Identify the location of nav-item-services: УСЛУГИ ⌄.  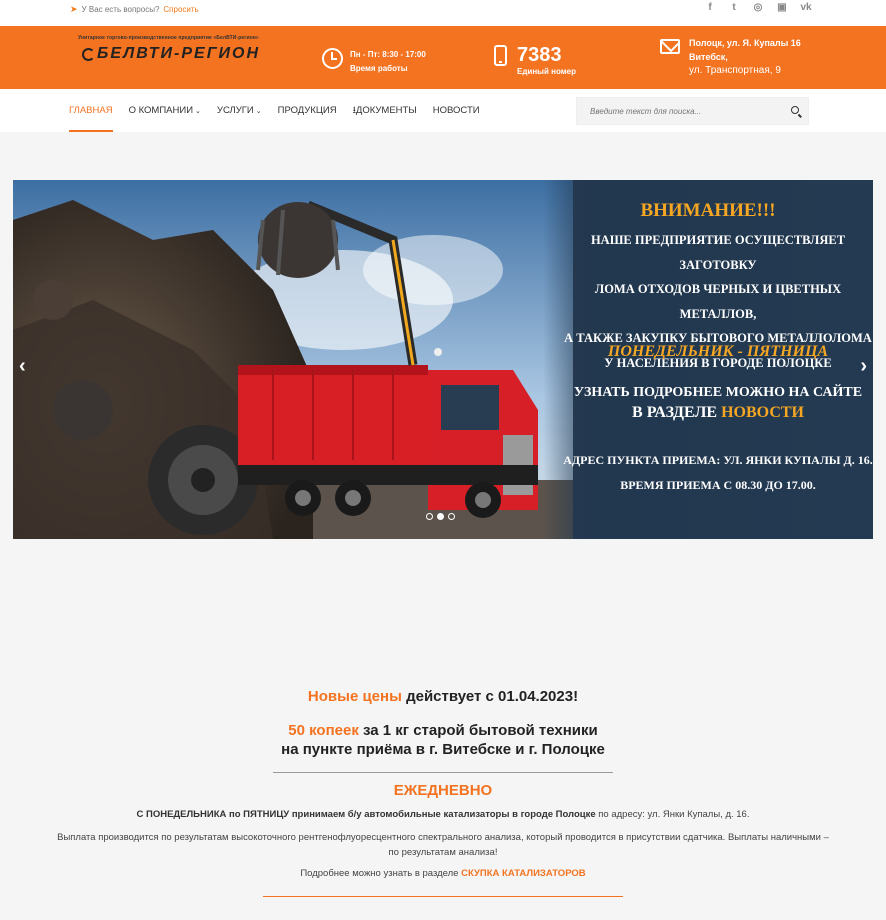
(239, 110).